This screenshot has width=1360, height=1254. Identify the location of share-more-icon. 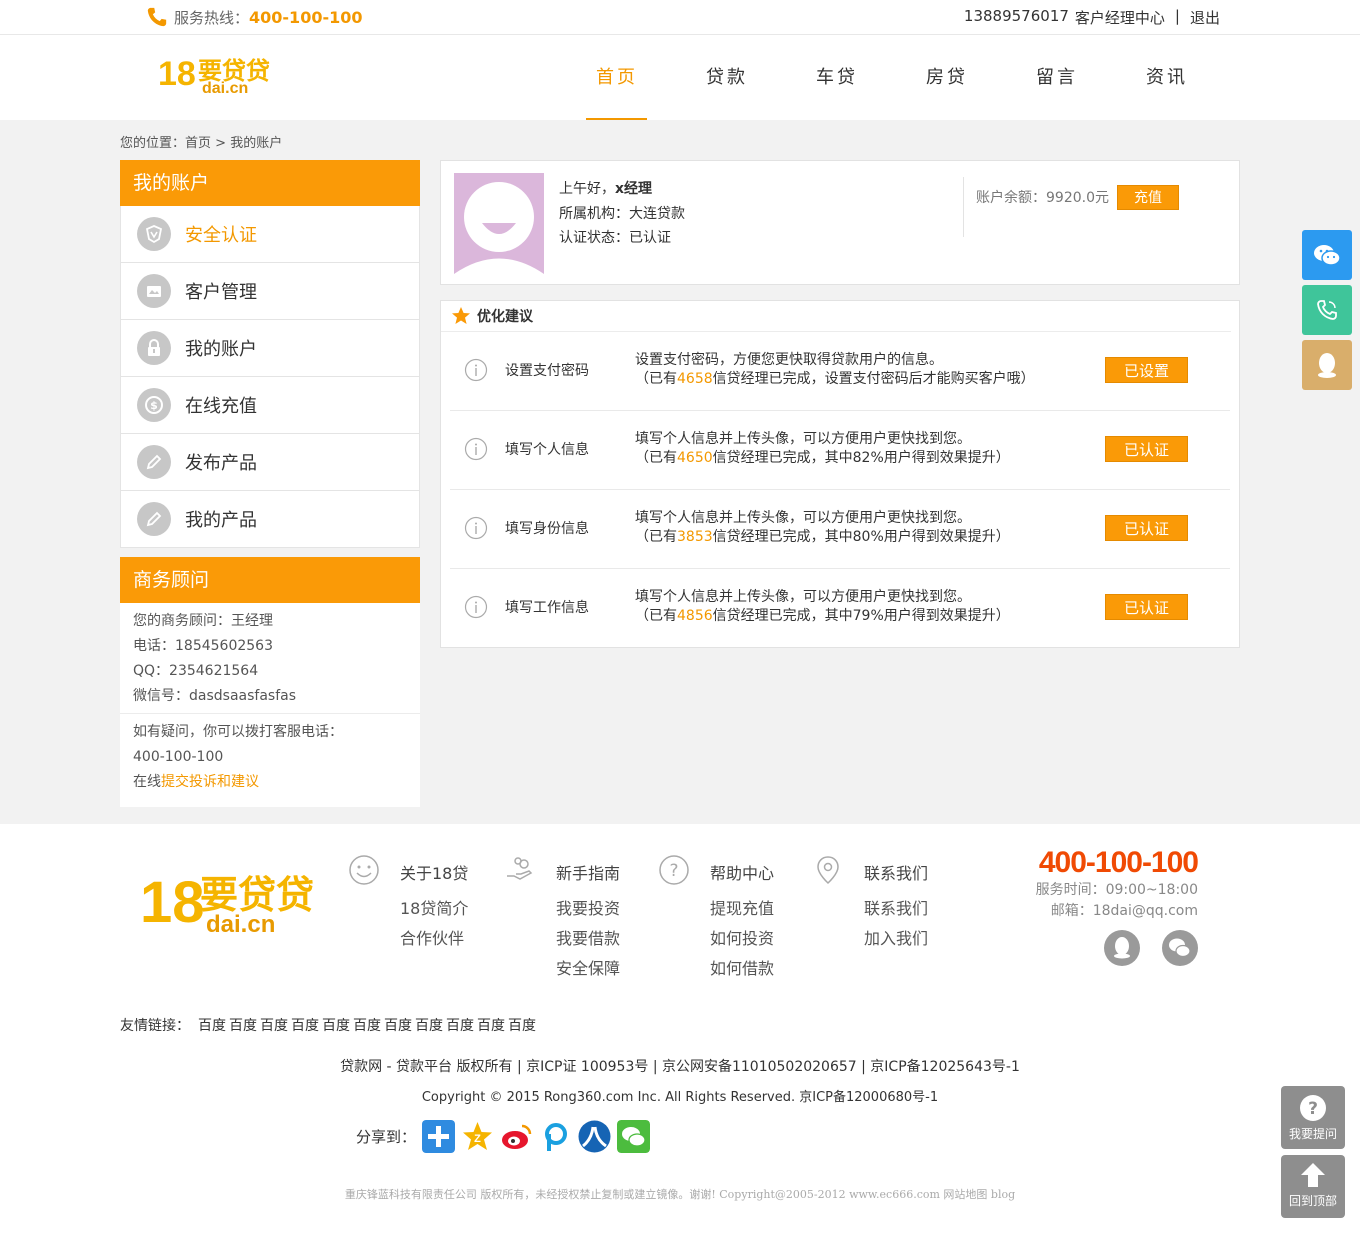
(439, 1136).